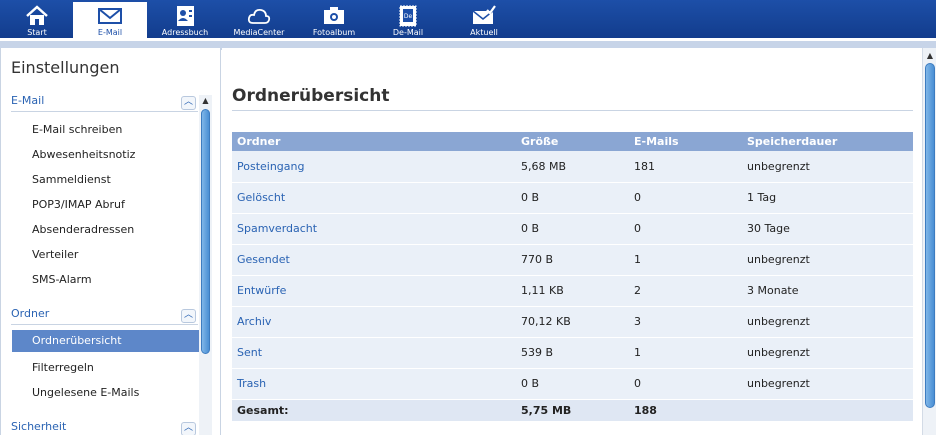  What do you see at coordinates (374, 229) in the screenshot?
I see `folder-link: Spamverdacht` at bounding box center [374, 229].